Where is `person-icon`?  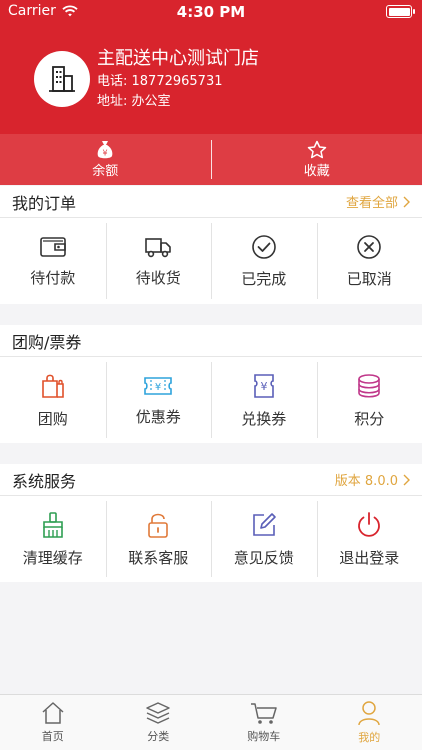 person-icon is located at coordinates (369, 713).